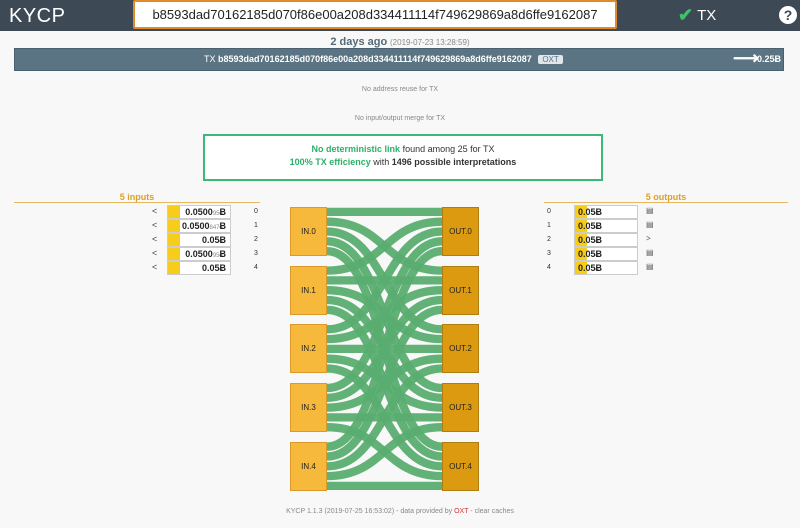 The width and height of the screenshot is (800, 528). I want to click on input-node: IN.2, so click(308, 349).